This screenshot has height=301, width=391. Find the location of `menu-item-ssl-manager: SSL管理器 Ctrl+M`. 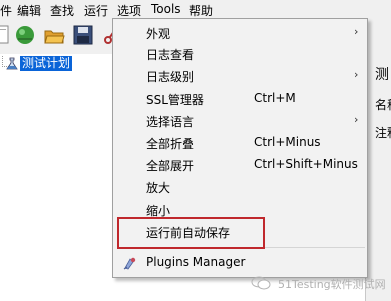

menu-item-ssl-manager: SSL管理器 Ctrl+M is located at coordinates (240, 98).